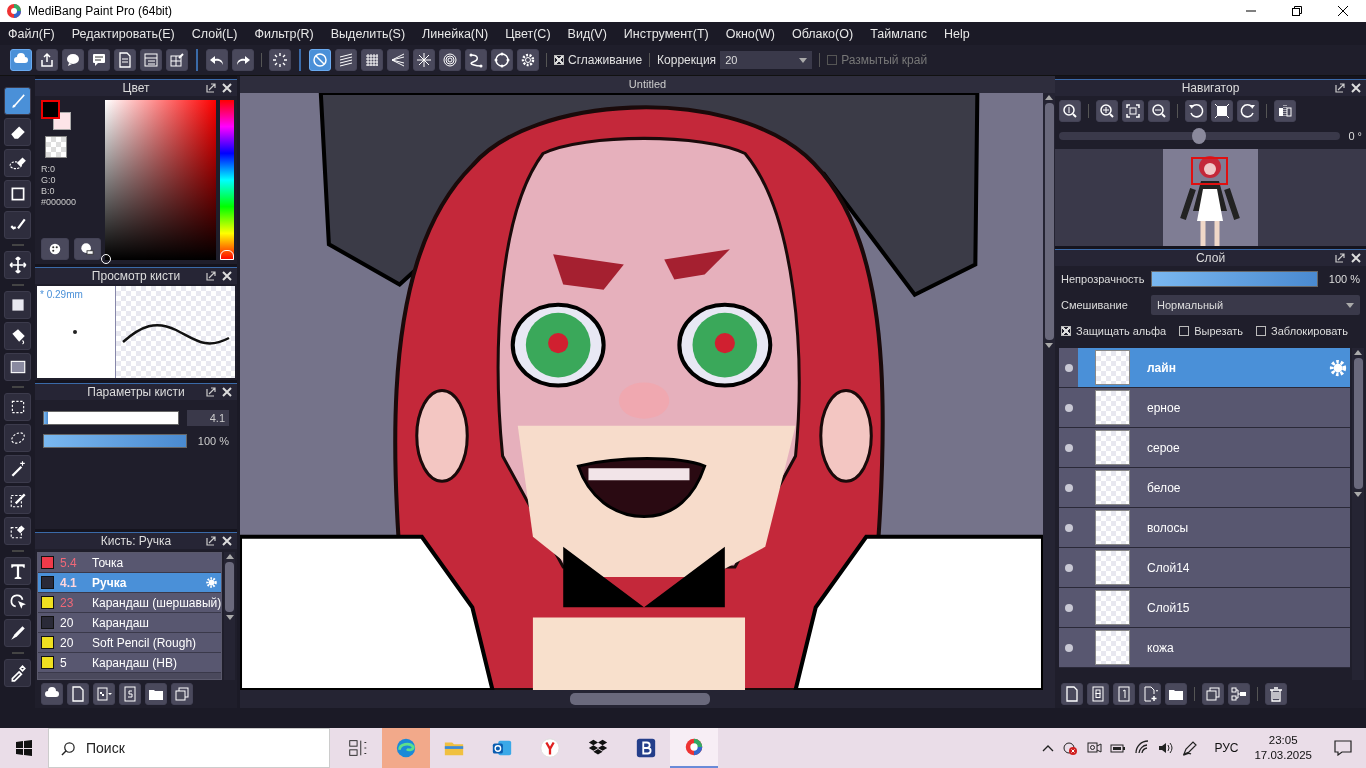 Image resolution: width=1366 pixels, height=768 pixels. I want to click on menu-item: Окно(W), so click(750, 33).